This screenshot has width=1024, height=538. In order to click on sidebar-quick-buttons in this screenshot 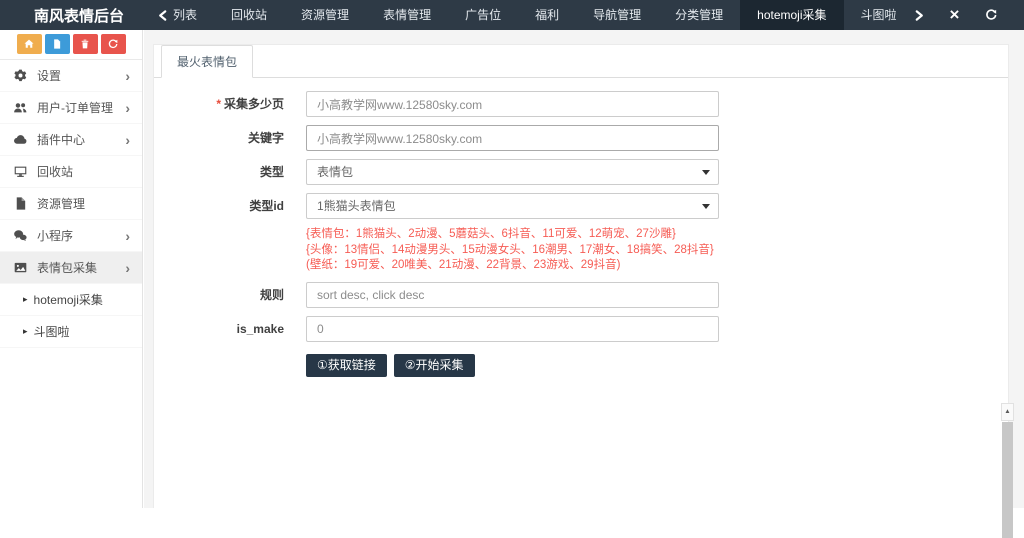, I will do `click(71, 45)`.